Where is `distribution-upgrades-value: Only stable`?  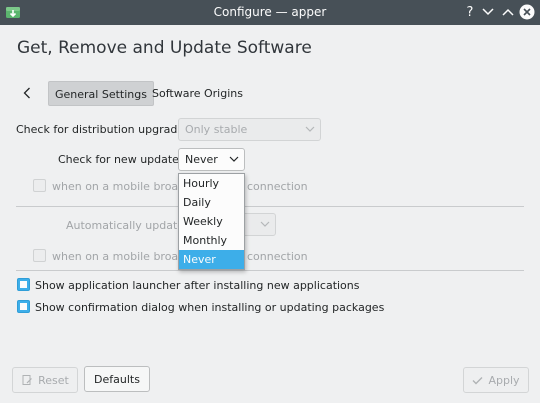
distribution-upgrades-value: Only stable is located at coordinates (216, 129).